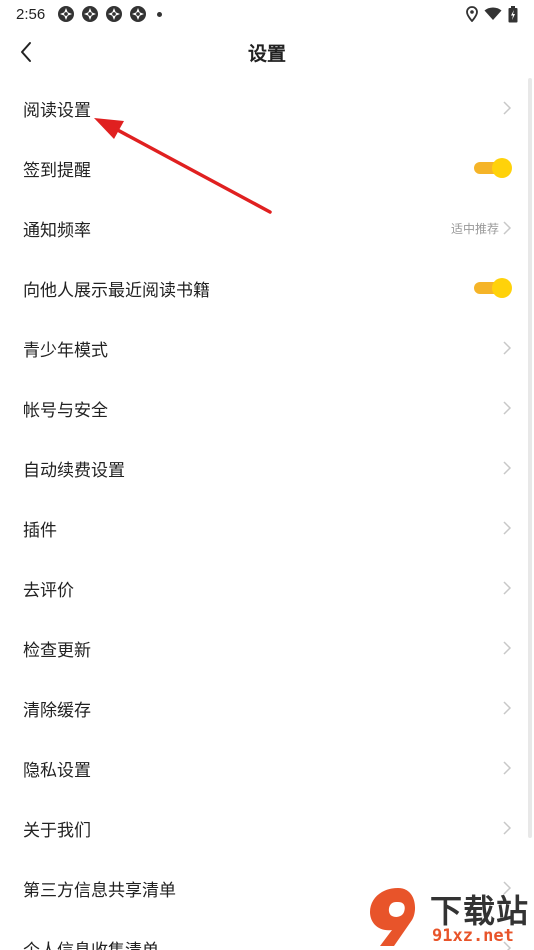 The image size is (534, 950). I want to click on site-watermark: 下载站 91xz.net, so click(446, 915).